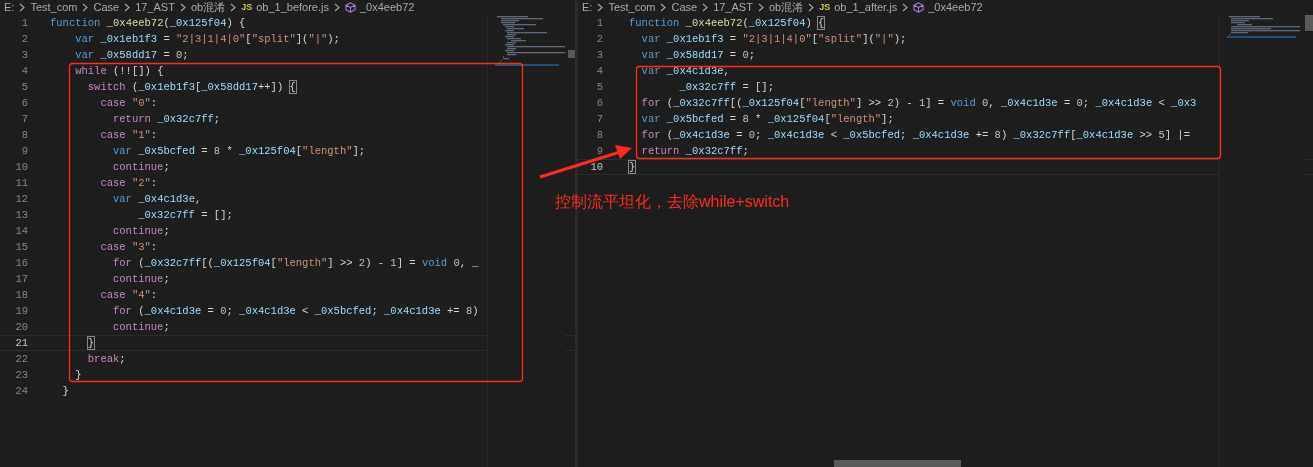 Image resolution: width=1313 pixels, height=467 pixels. Describe the element at coordinates (191, 87) in the screenshot. I see `code-line: switch (_0x1eb1f3[_0x58dd17++]) {` at that location.